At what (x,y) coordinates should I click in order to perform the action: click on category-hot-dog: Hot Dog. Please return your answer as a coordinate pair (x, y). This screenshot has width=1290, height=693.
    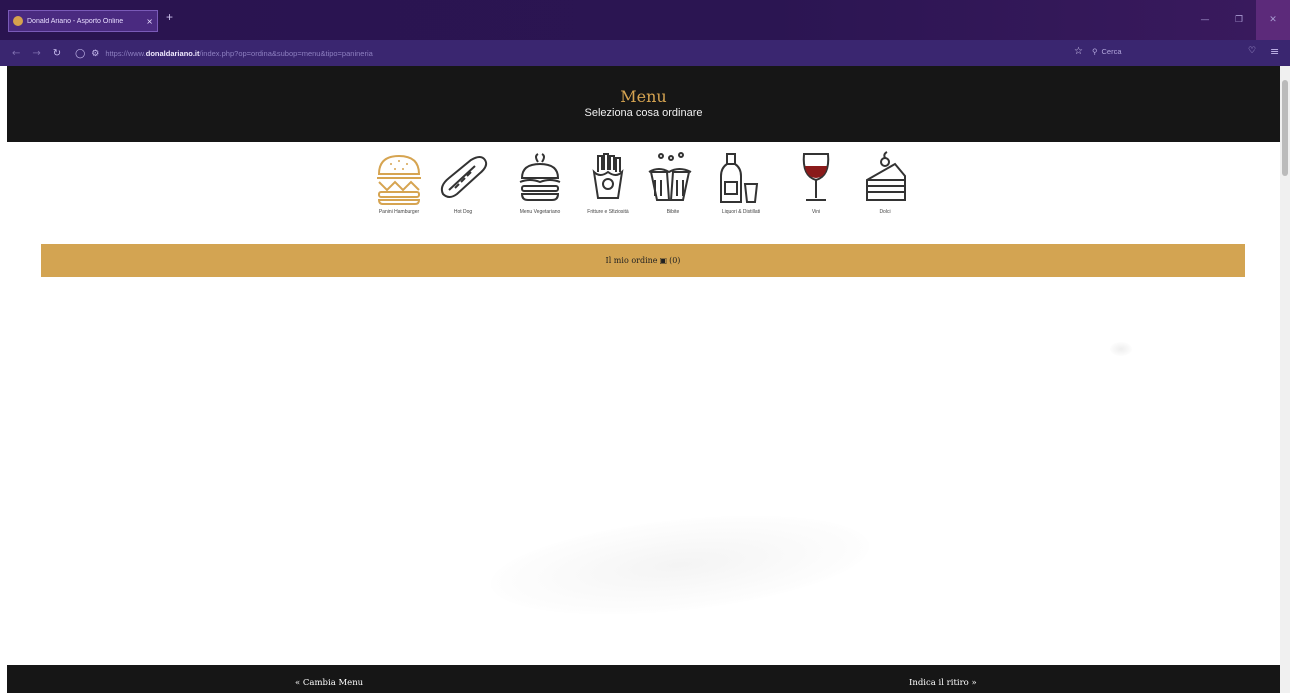
    Looking at the image, I should click on (463, 182).